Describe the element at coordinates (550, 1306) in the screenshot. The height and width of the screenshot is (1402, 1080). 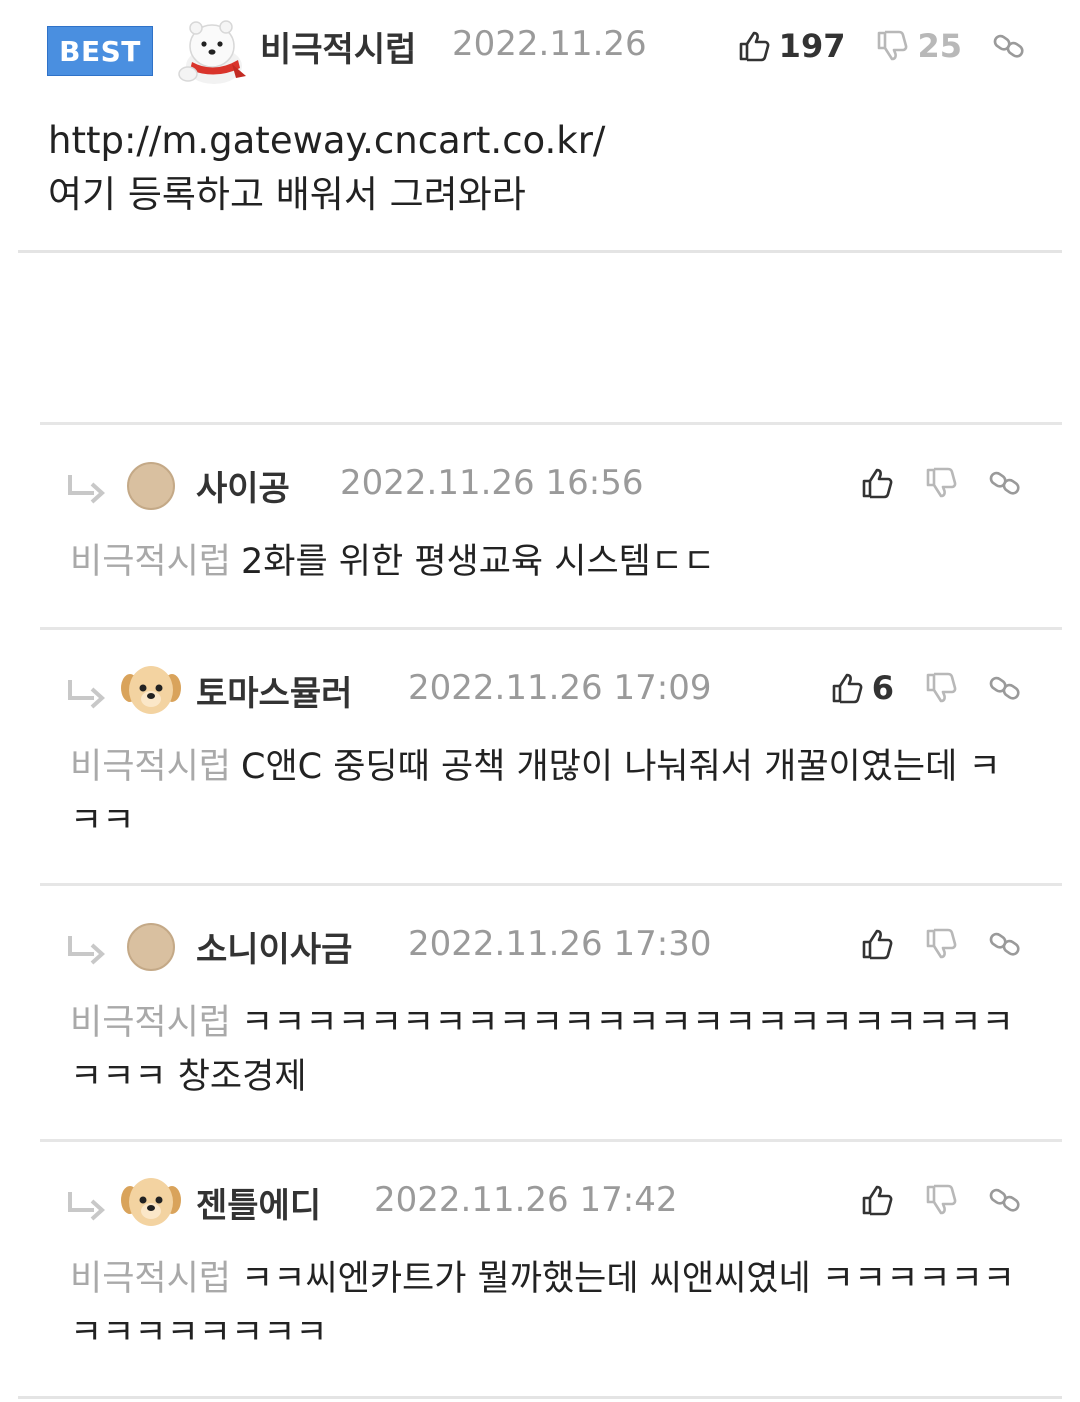
I see `reply-body: 비극적시럽 ㅋㅋ씨엔카트가 뭘까했는데 씨앤씨였네 ㅋㅋㅋㅋㅋㅋㅋㅋㅋㅋㅋㅋㅋㅋ` at that location.